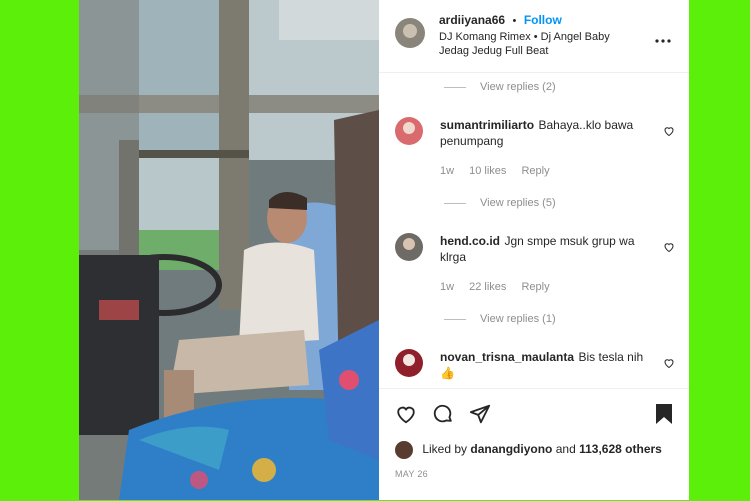  I want to click on send-icon, so click(480, 414).